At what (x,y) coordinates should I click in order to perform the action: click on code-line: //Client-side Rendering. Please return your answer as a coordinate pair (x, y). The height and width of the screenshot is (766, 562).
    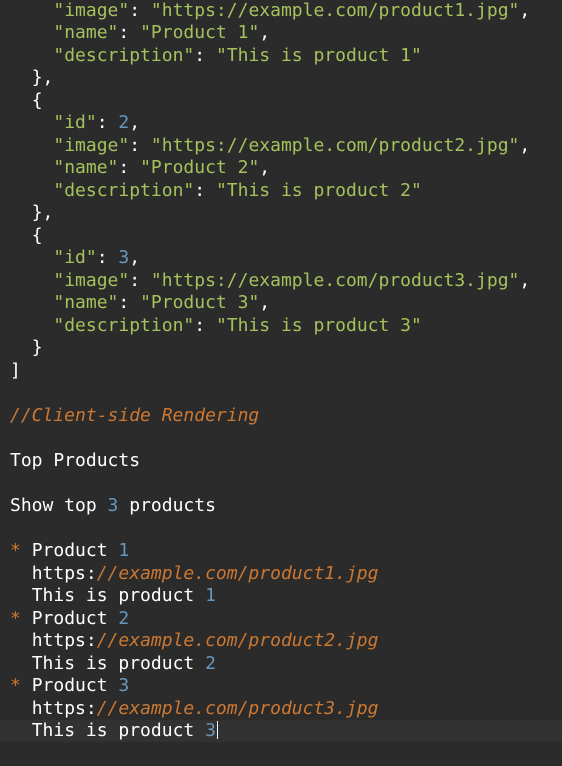
    Looking at the image, I should click on (286, 416).